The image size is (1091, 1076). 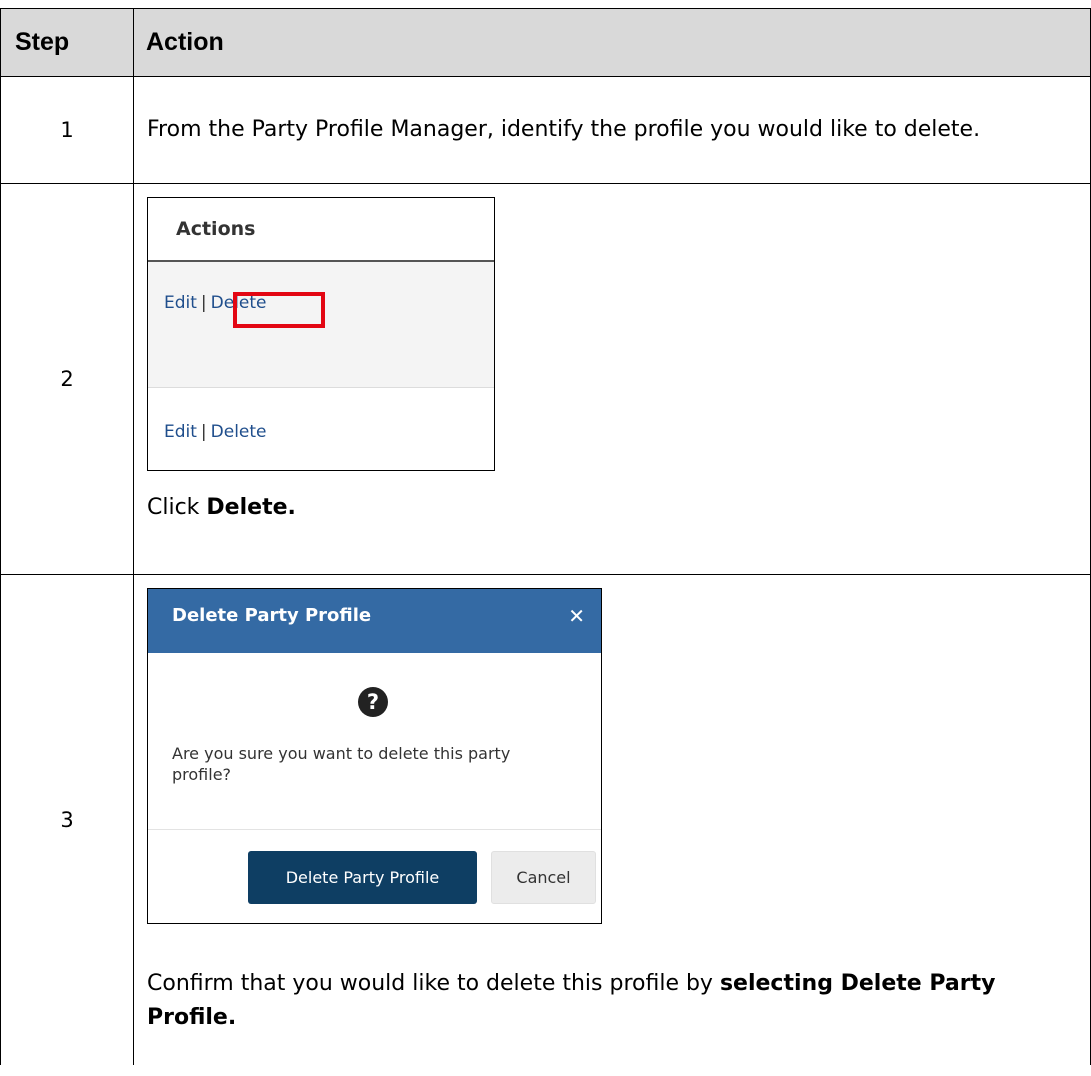 I want to click on header-action: Action, so click(x=612, y=42).